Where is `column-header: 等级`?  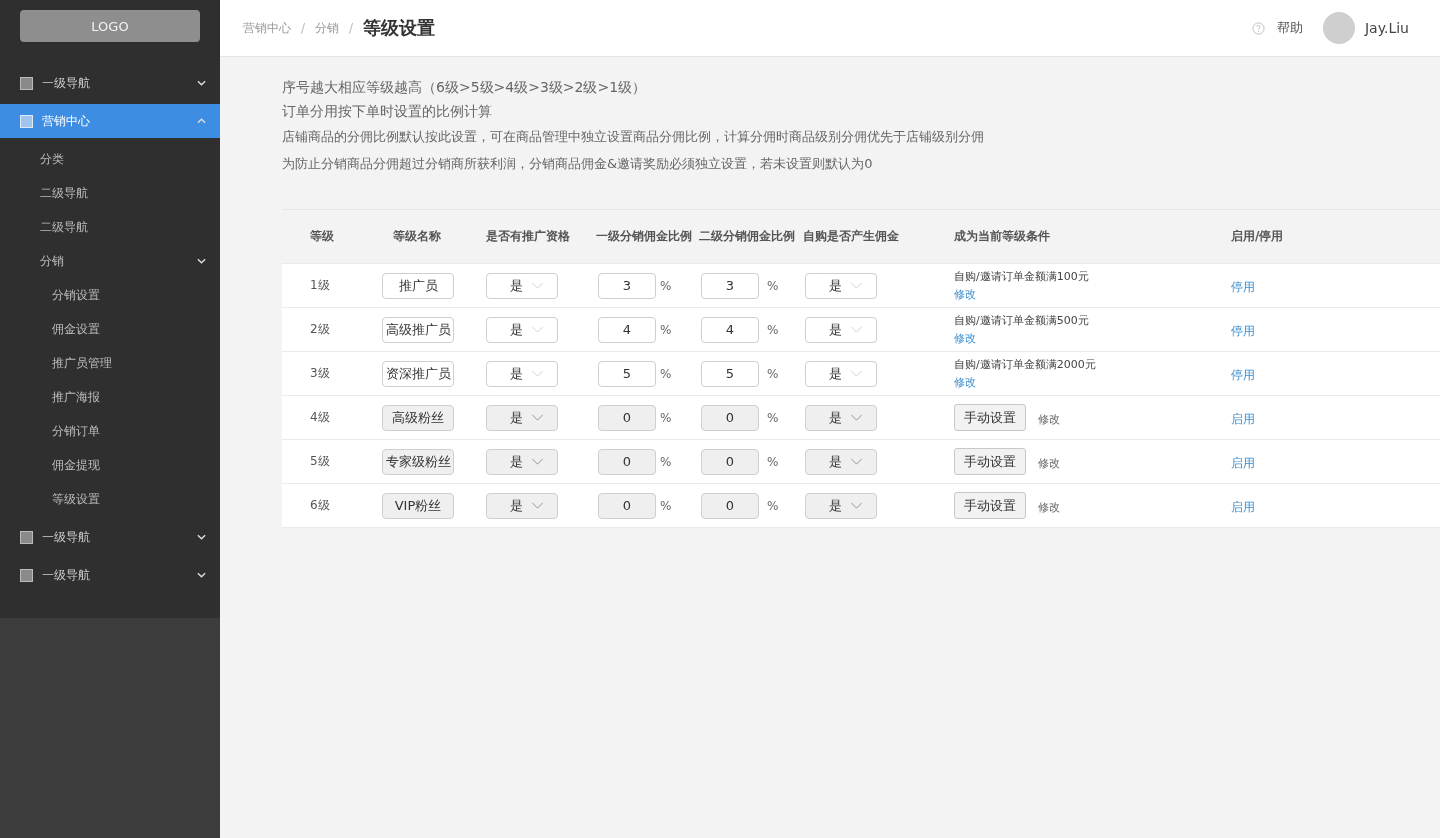
column-header: 等级 is located at coordinates (322, 236).